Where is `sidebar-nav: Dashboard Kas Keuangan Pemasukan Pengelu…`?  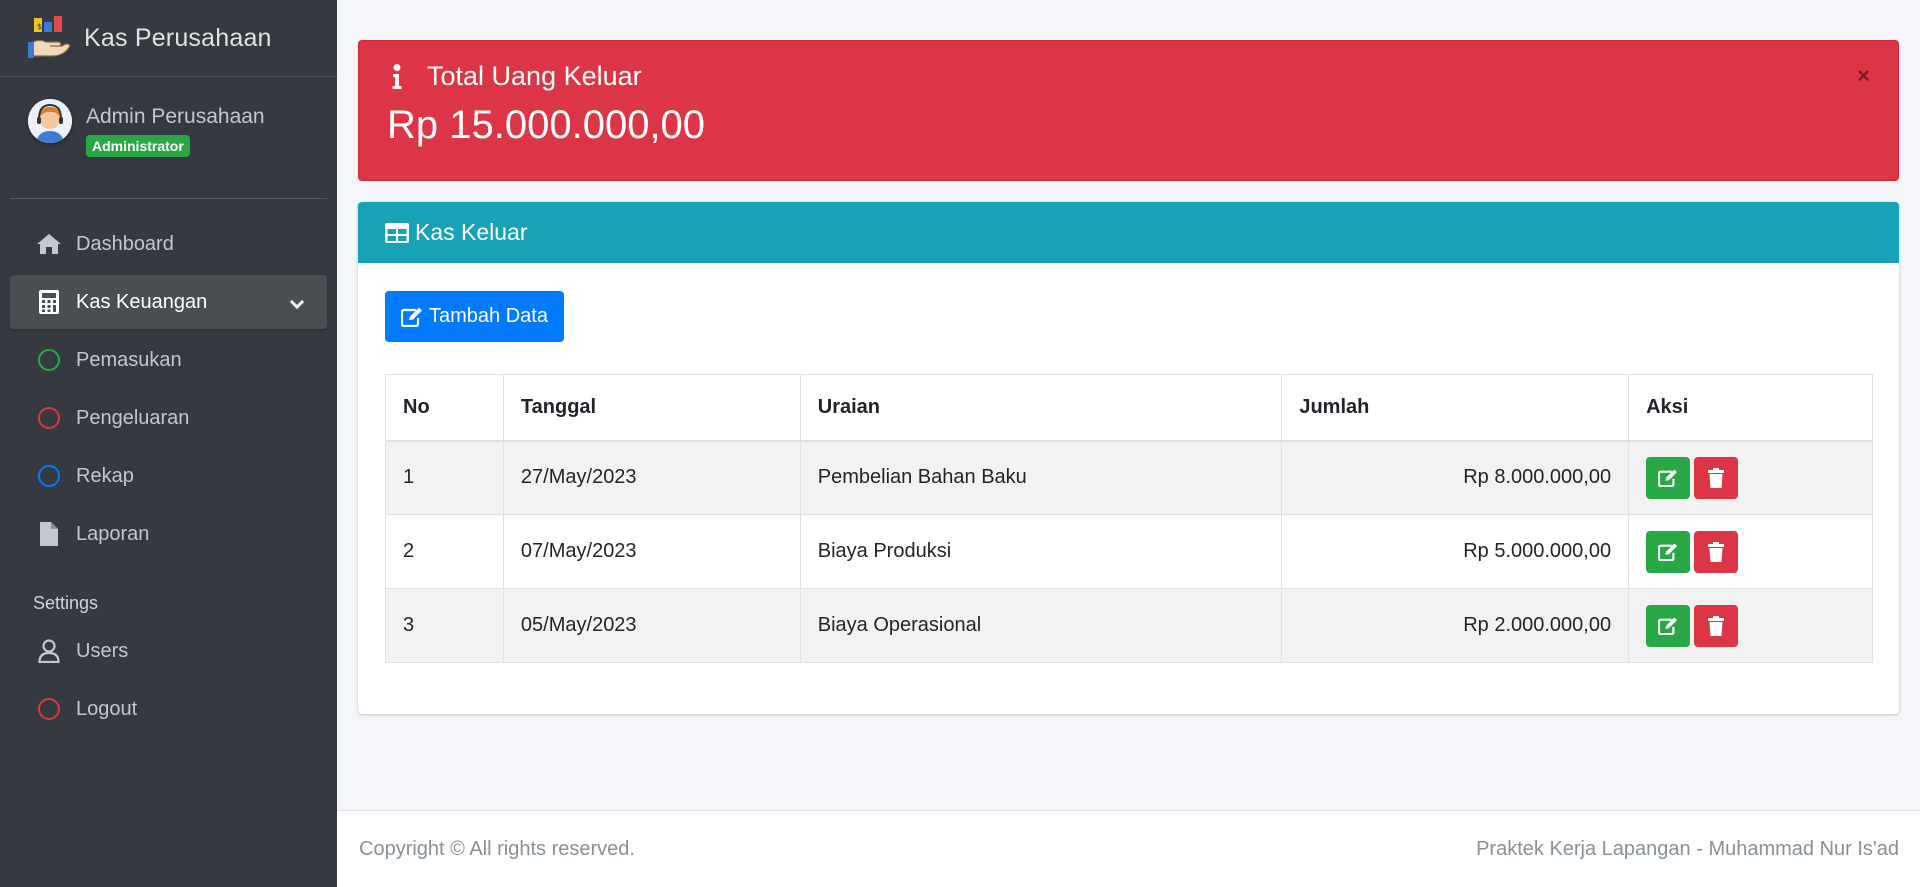 sidebar-nav: Dashboard Kas Keuangan Pemasukan Pengelu… is located at coordinates (168, 380).